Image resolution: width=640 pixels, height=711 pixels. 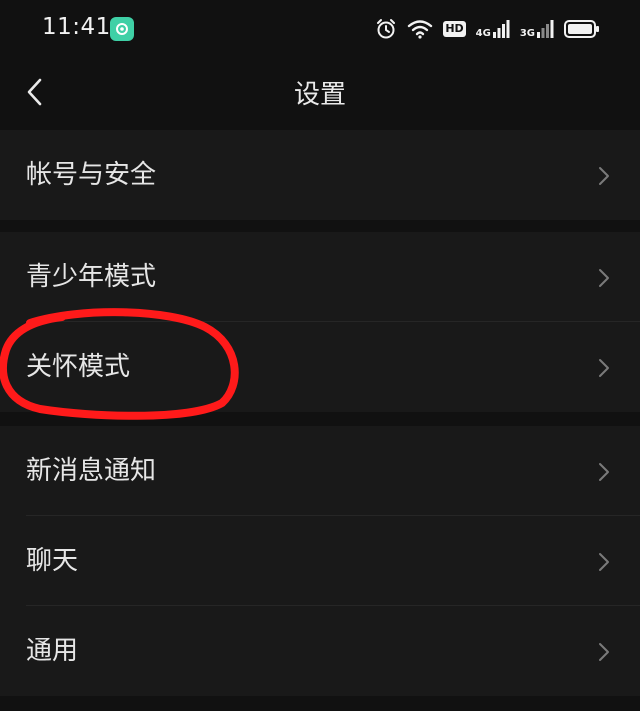 I want to click on settings-item-chat: 聊天, so click(x=320, y=561).